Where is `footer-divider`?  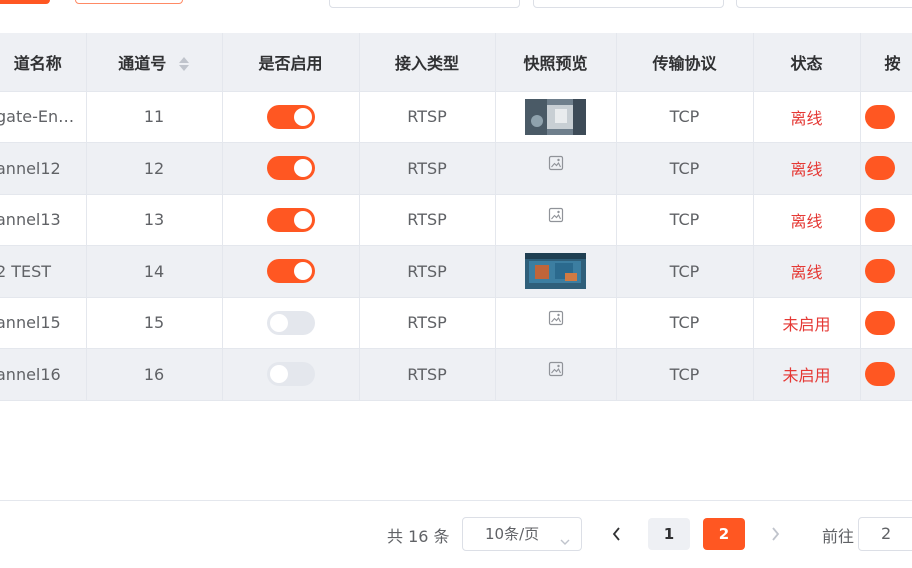 footer-divider is located at coordinates (456, 500).